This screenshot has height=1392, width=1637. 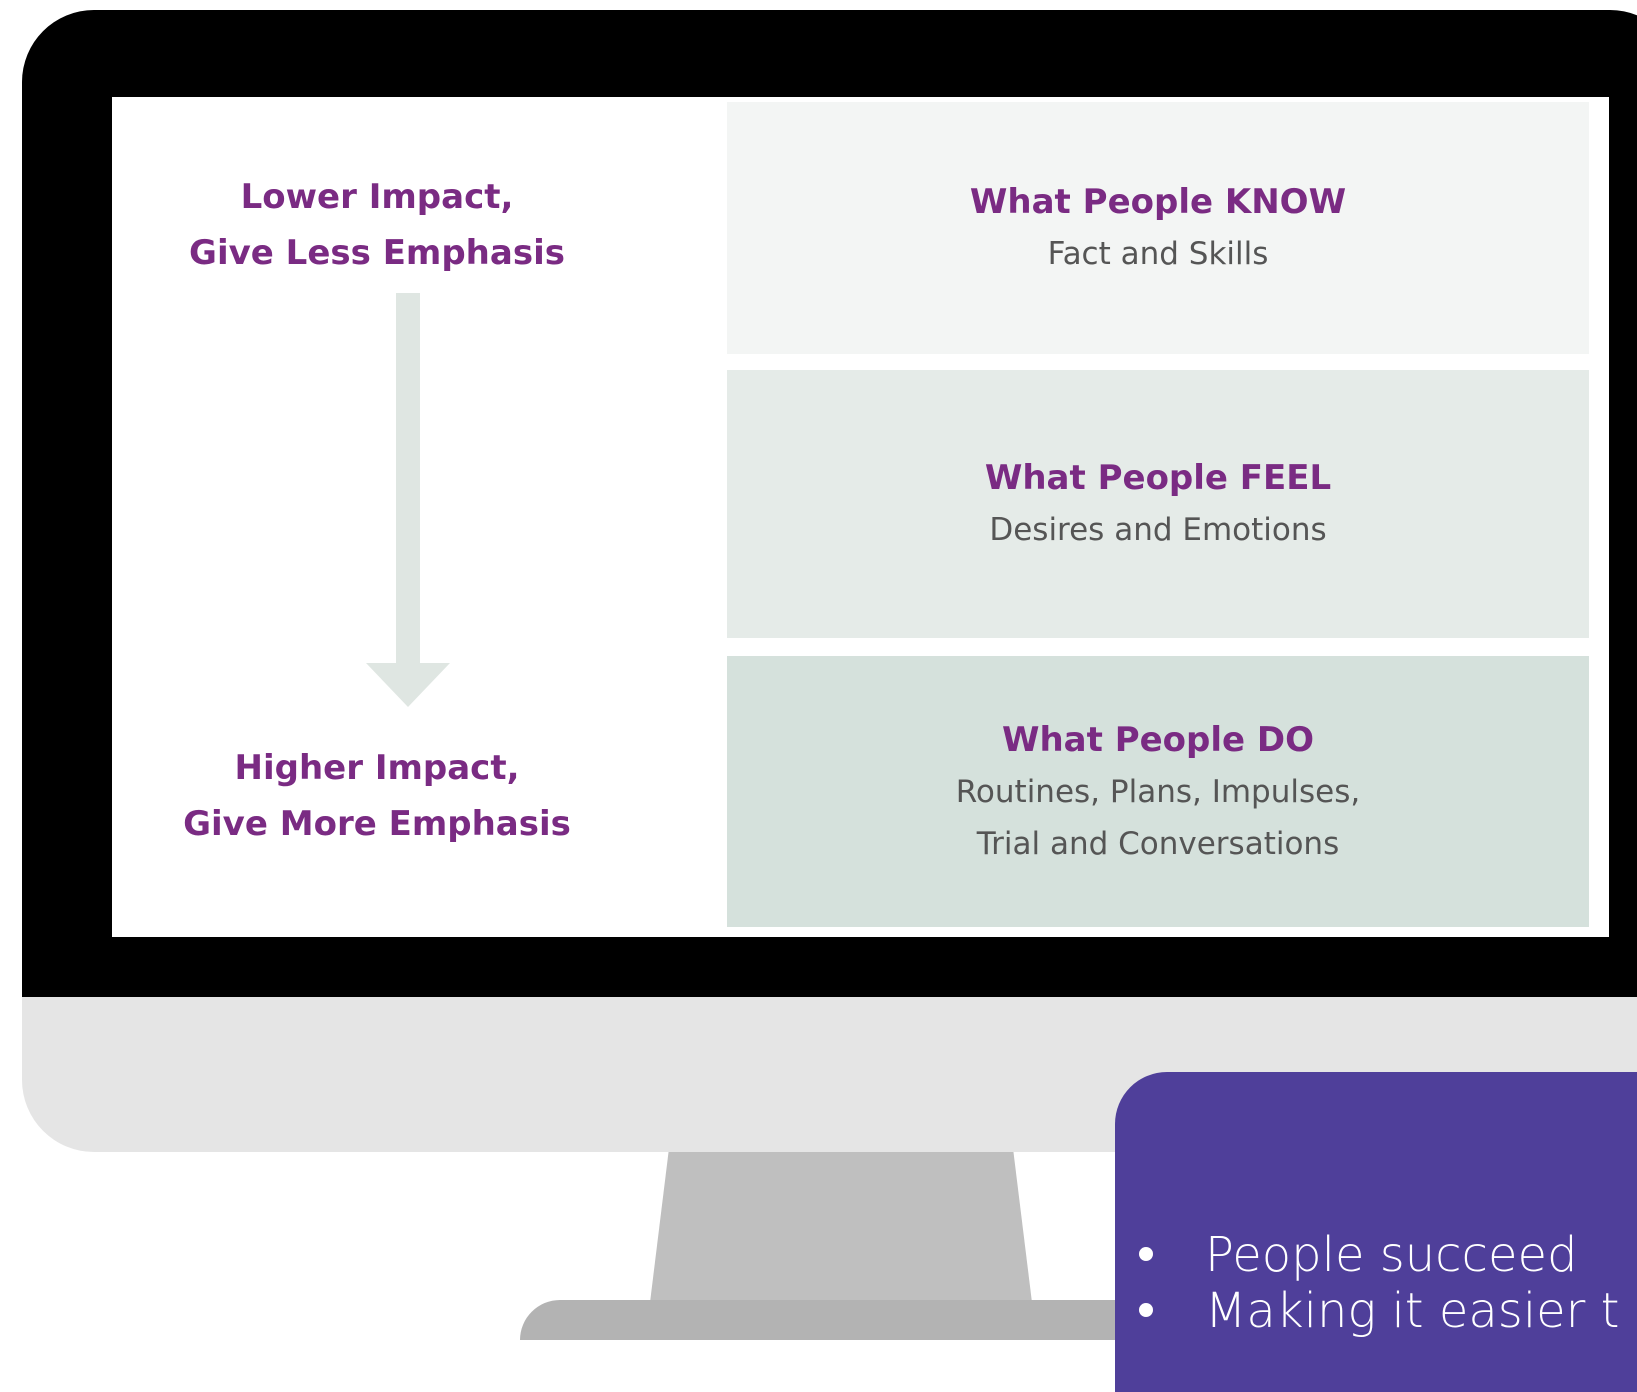 What do you see at coordinates (1158, 202) in the screenshot?
I see `band-know-title: What People KNOW` at bounding box center [1158, 202].